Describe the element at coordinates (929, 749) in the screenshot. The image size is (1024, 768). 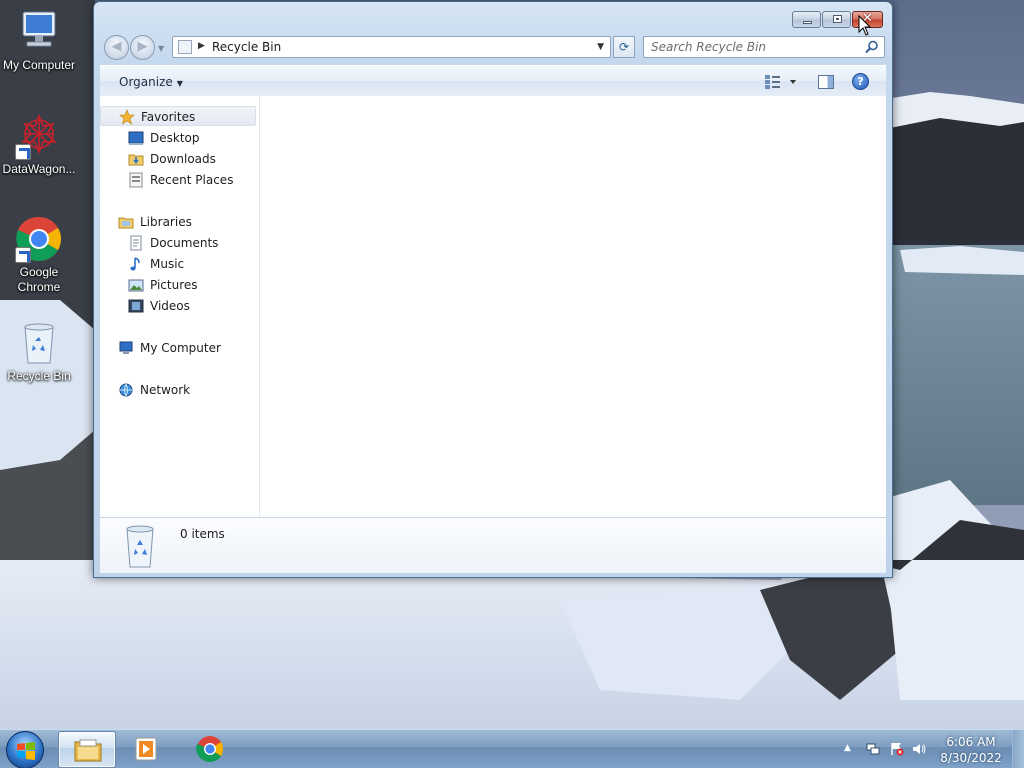
I see `system-tray: ▲ 6:06 AM 8/30/2022` at that location.